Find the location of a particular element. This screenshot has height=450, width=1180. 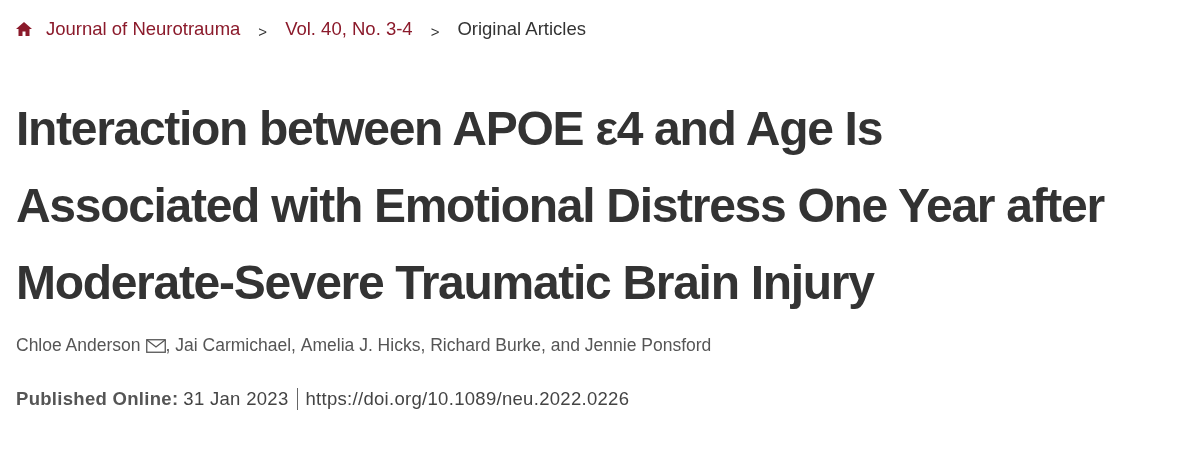

published-date: 31 Jan 2023 is located at coordinates (236, 399).